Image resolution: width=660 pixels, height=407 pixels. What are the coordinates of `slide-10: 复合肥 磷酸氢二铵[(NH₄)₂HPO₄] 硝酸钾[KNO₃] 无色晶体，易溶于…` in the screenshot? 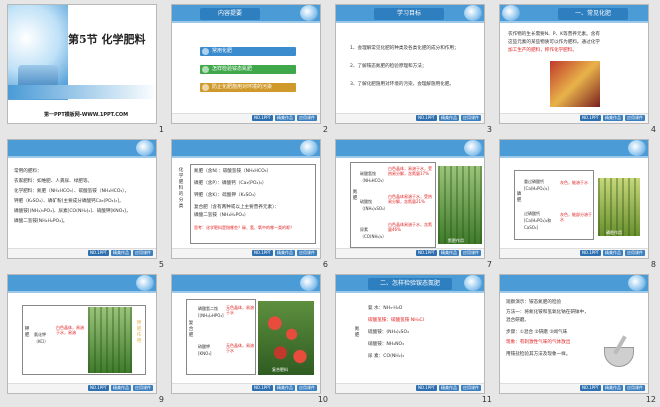 It's located at (250, 339).